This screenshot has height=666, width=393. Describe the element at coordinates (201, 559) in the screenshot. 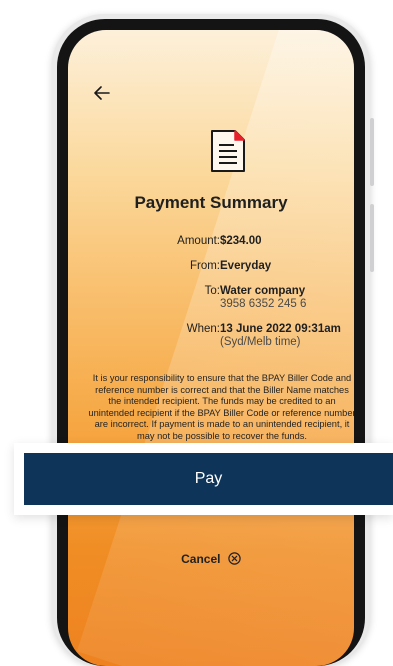

I see `cancel-label: Cancel` at that location.